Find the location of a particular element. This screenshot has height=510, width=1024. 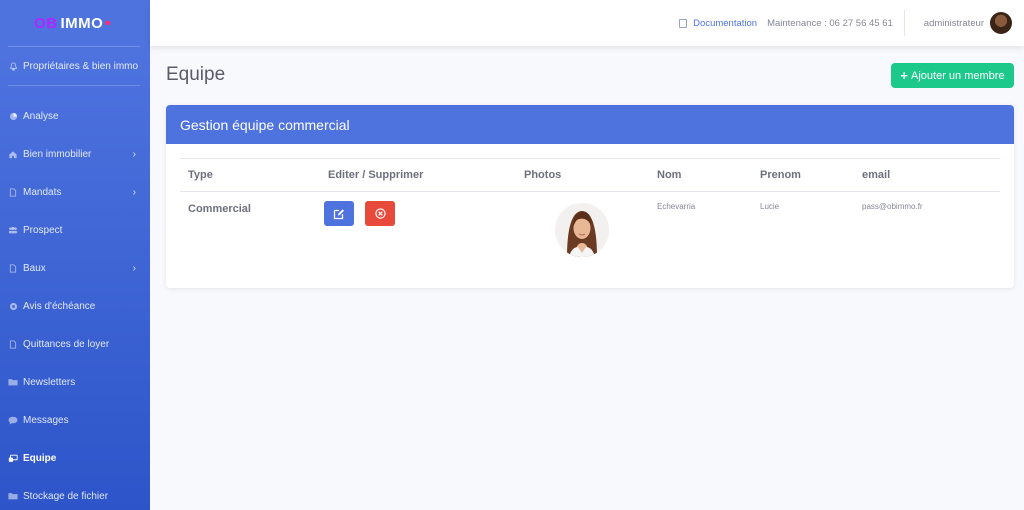

row-email: pass@obimmo.fr is located at coordinates (892, 206).